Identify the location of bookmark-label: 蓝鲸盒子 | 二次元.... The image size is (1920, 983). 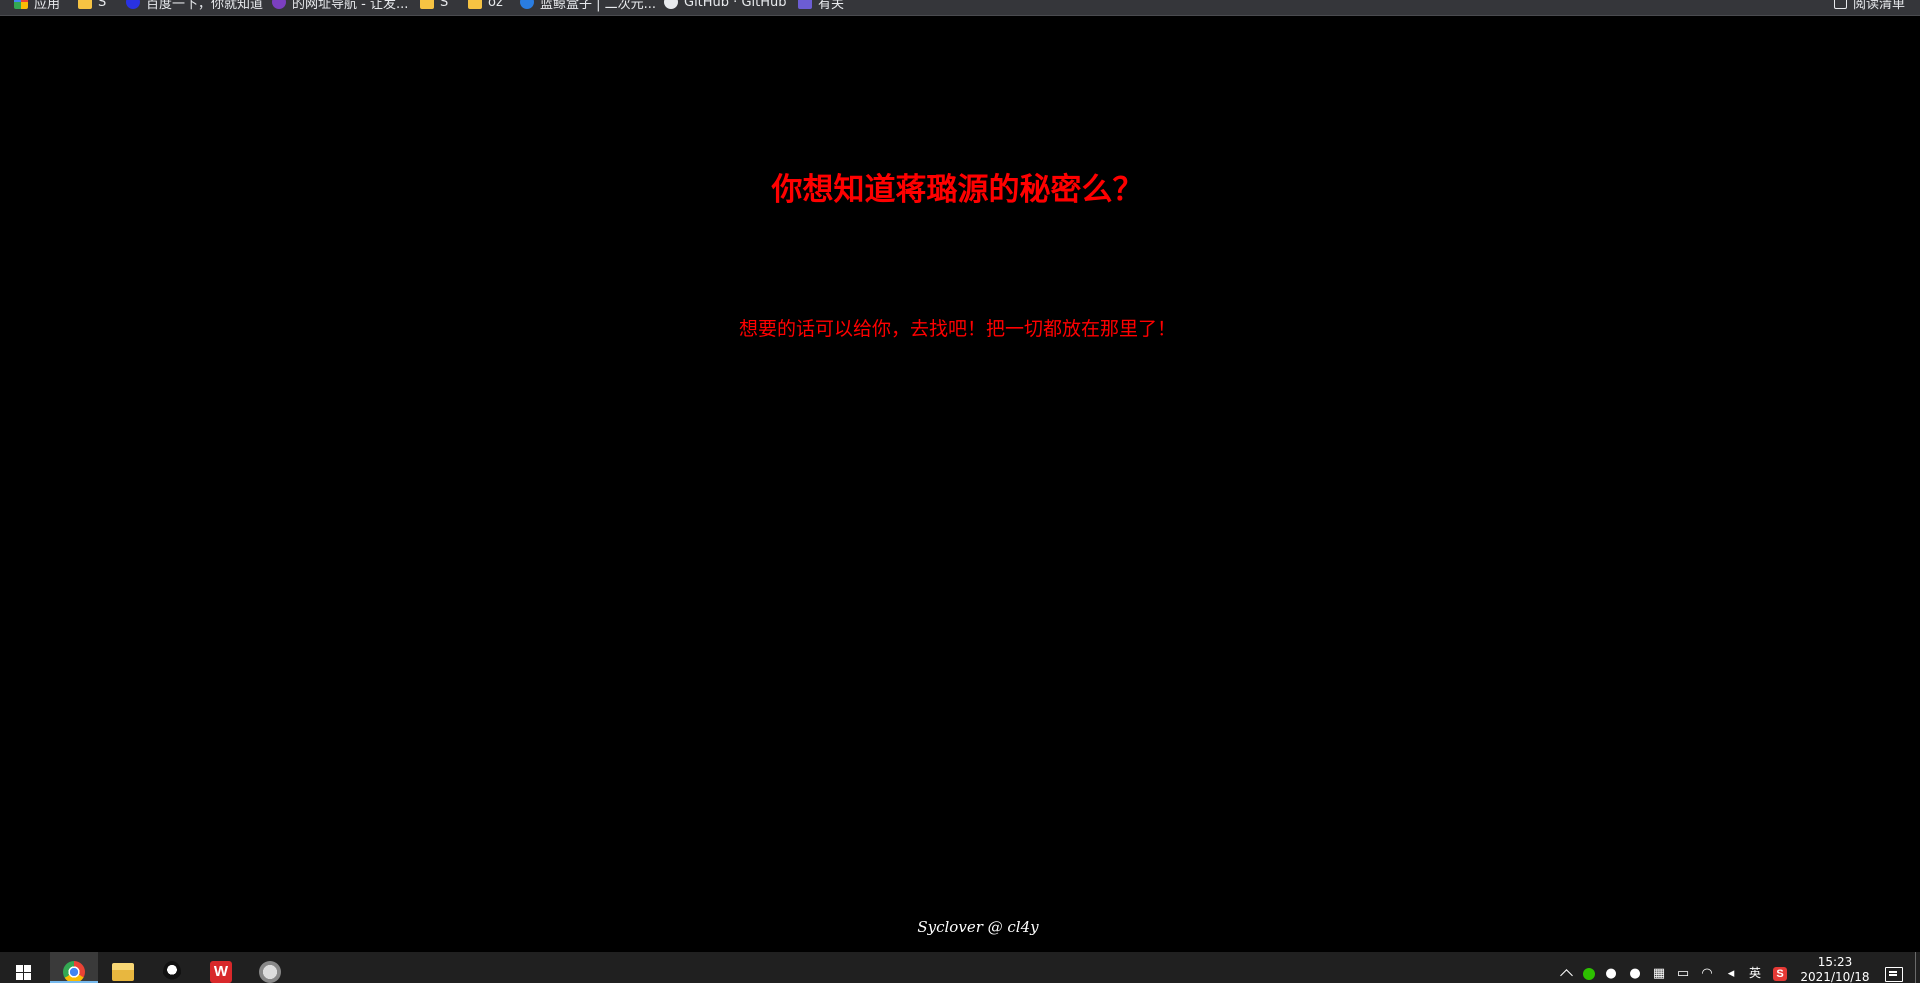
(598, 6).